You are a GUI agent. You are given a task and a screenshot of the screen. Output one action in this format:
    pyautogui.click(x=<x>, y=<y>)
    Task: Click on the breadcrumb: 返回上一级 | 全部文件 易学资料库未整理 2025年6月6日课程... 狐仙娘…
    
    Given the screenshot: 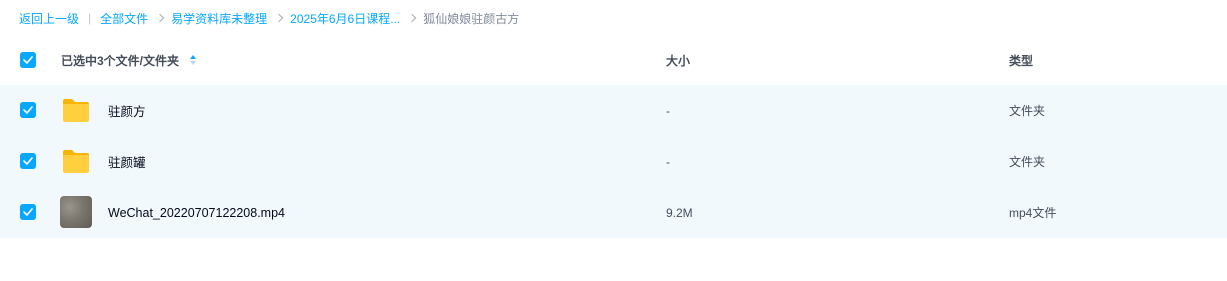 What is the action you would take?
    pyautogui.click(x=269, y=18)
    